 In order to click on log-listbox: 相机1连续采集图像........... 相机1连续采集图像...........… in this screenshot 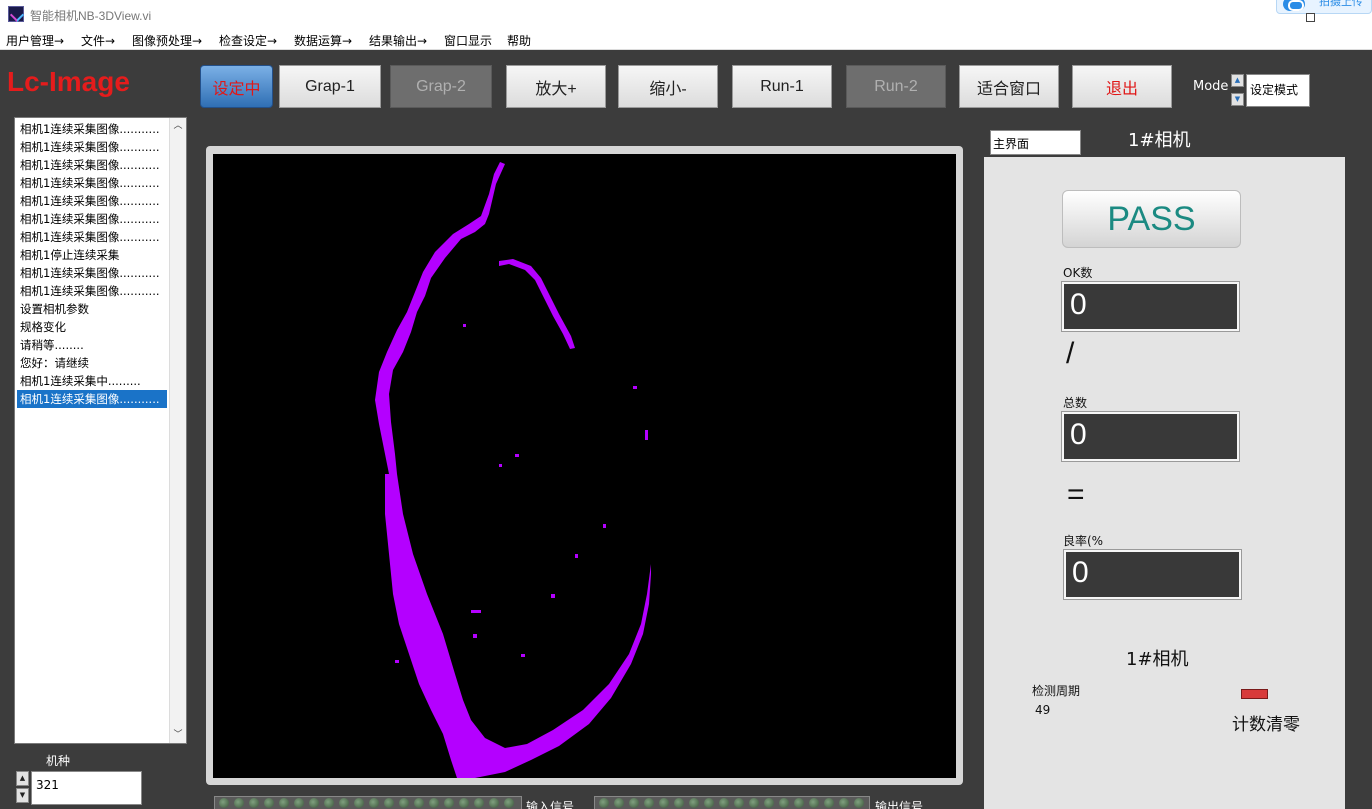, I will do `click(100, 430)`.